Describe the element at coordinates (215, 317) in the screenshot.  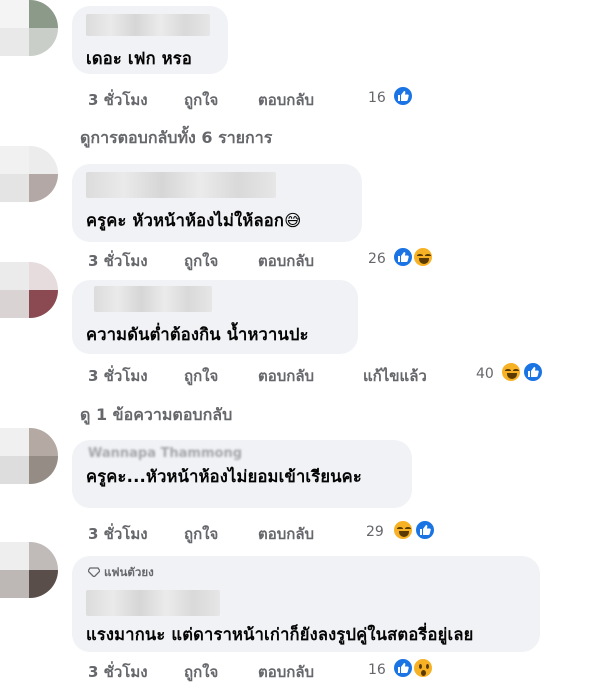
I see `comment-bubble: ความดันต่ำต้องกิน น้ำหวานปะ` at that location.